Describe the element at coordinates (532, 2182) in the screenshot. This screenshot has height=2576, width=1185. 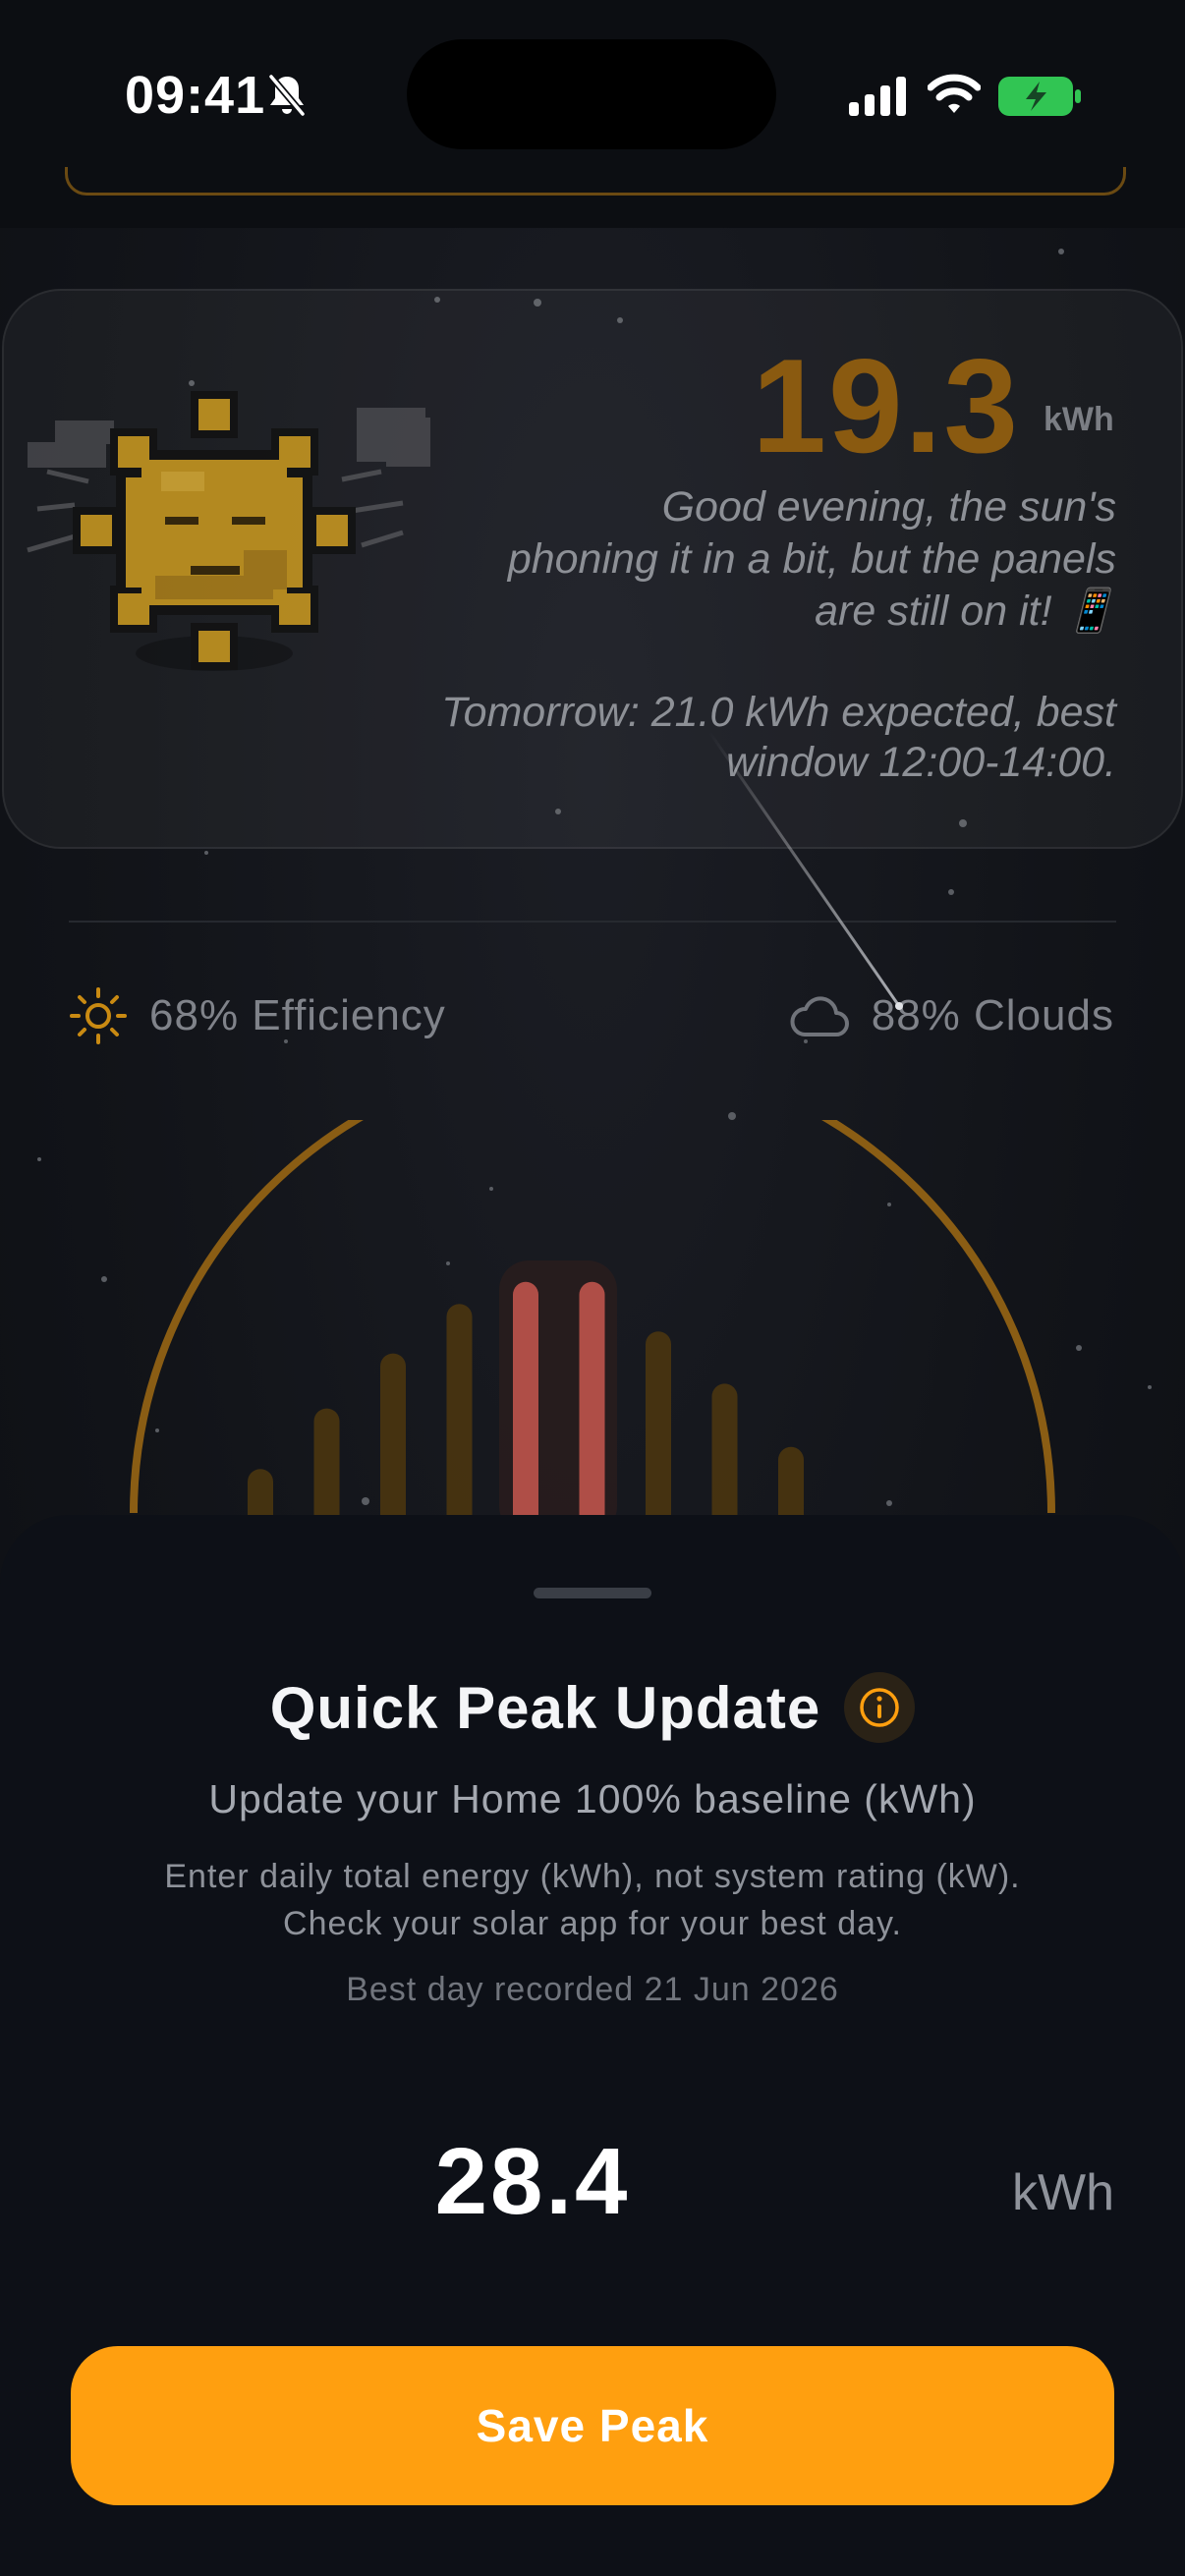
I see `peak-value-input` at that location.